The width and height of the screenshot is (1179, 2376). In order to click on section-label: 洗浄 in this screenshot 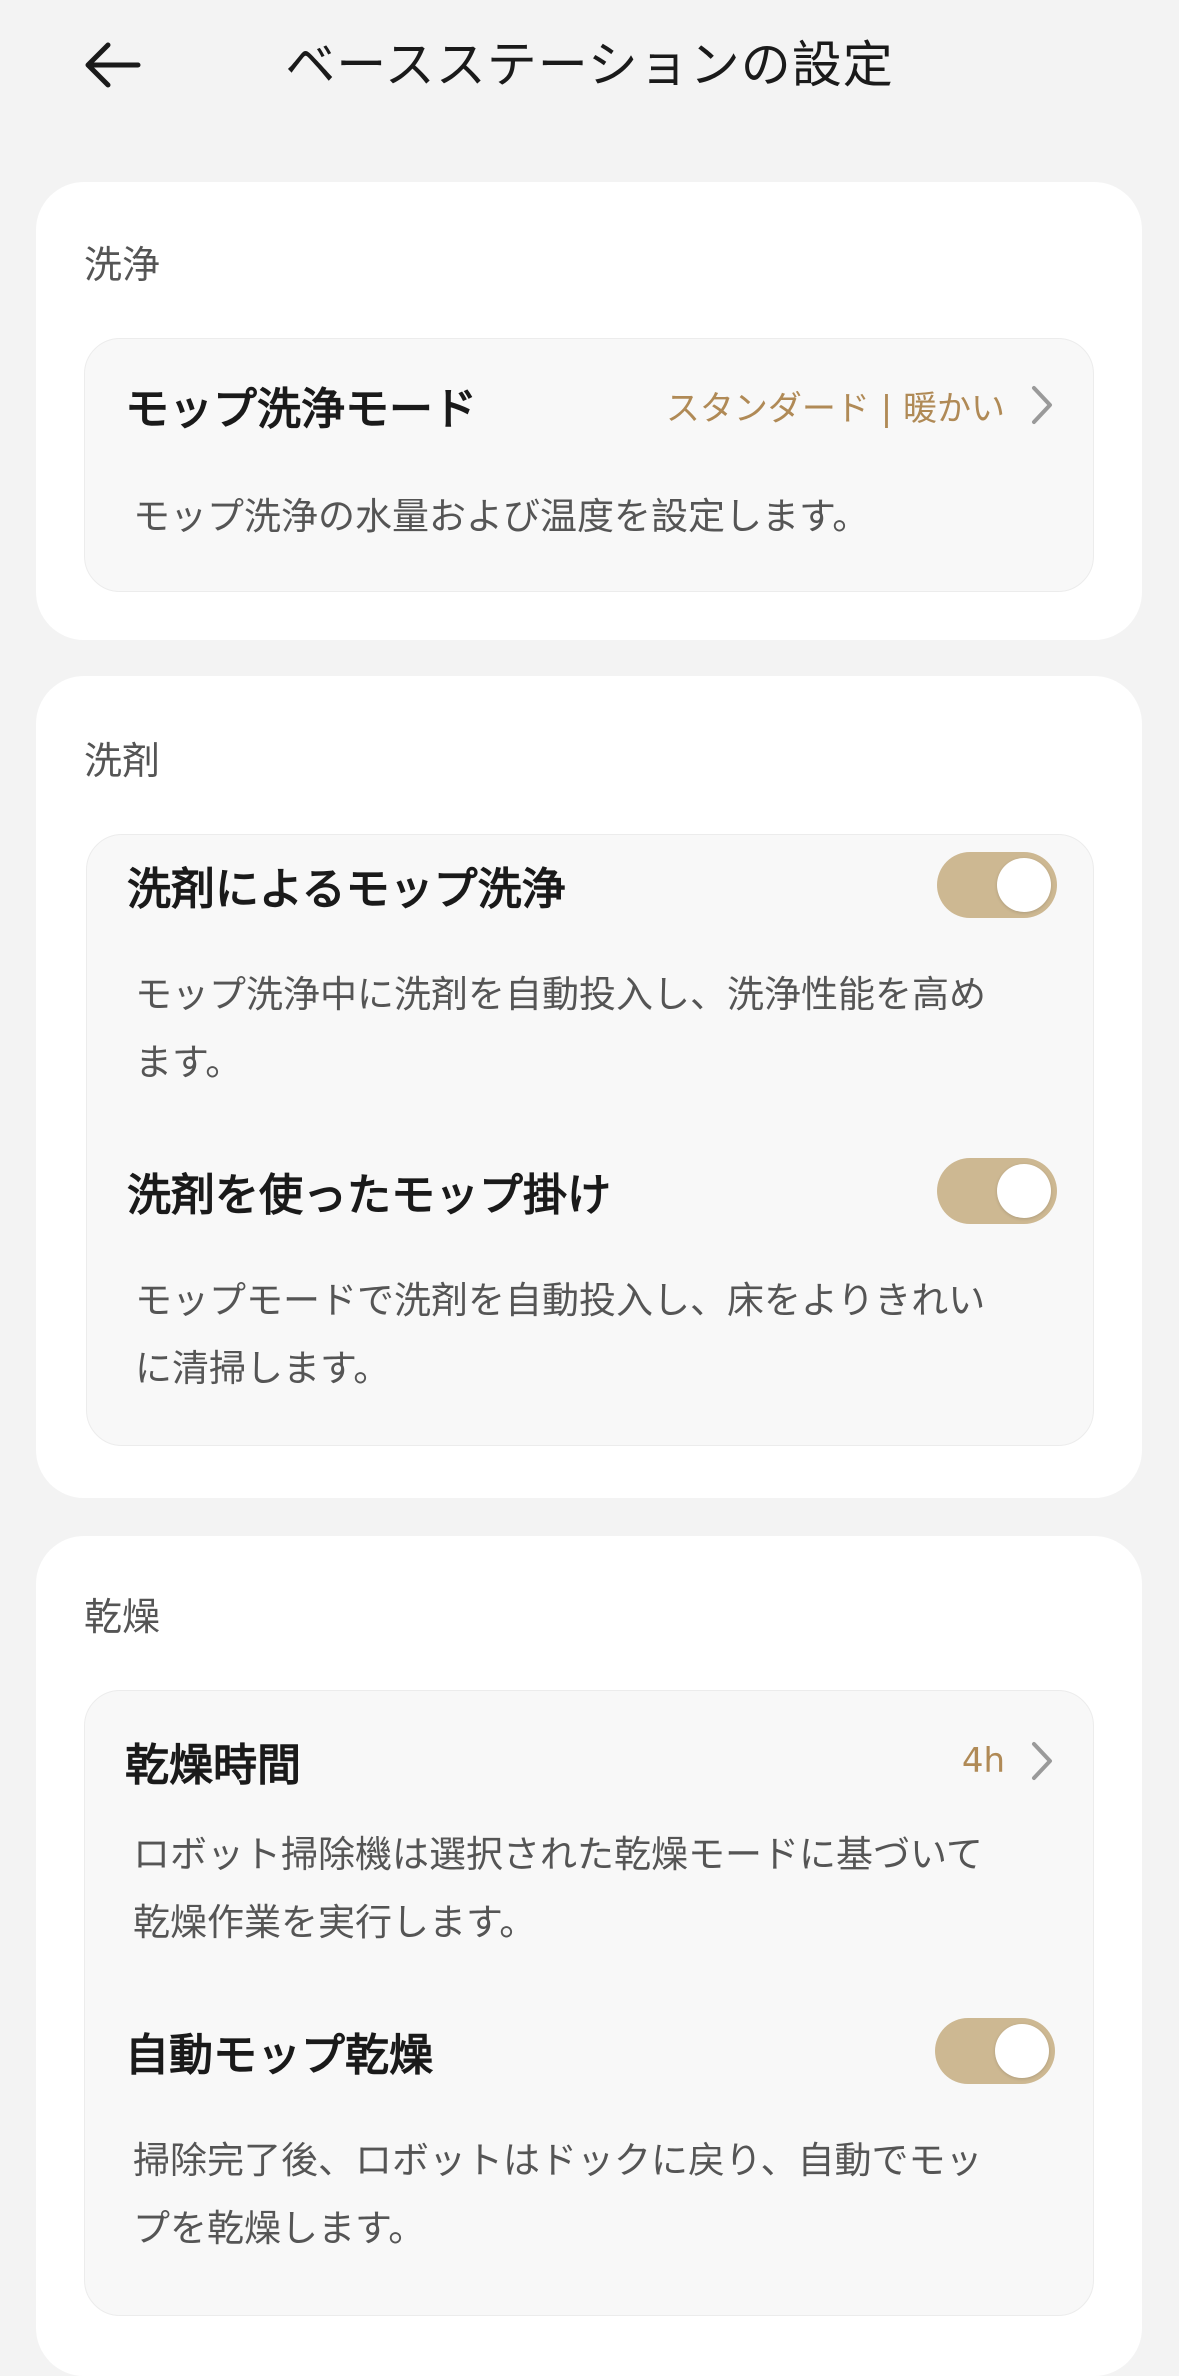, I will do `click(122, 265)`.